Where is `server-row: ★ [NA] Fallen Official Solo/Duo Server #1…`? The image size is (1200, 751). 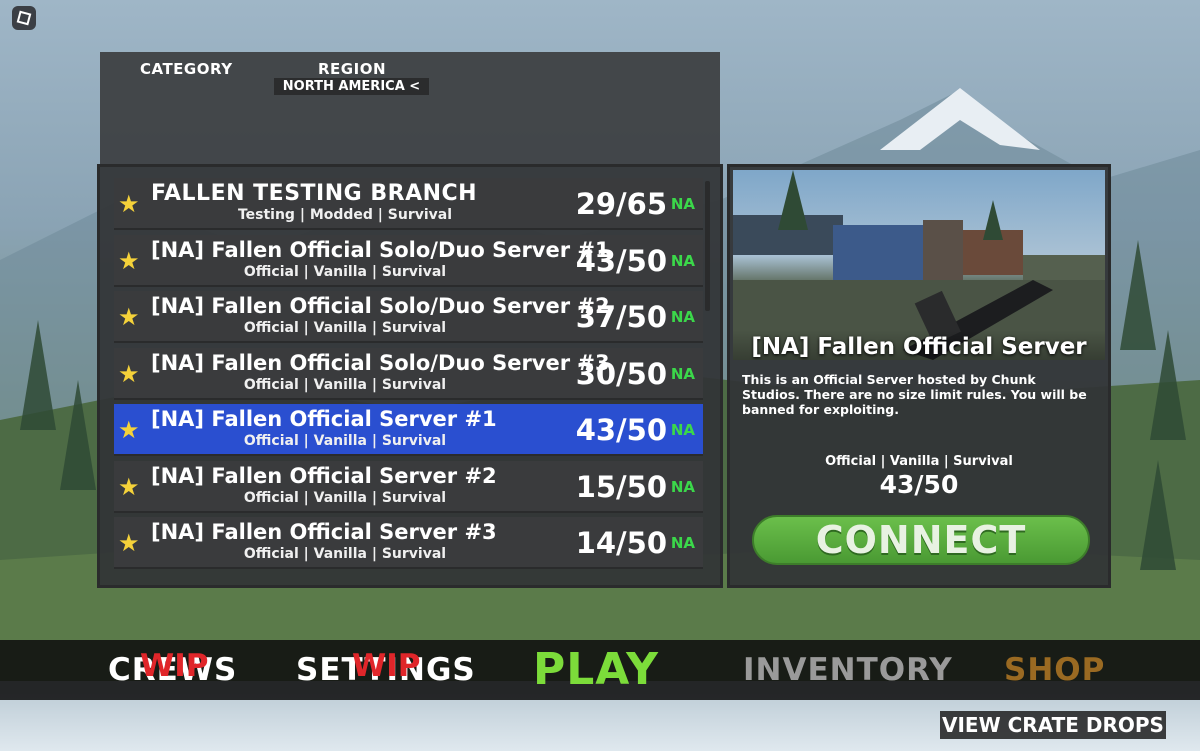 server-row: ★ [NA] Fallen Official Solo/Duo Server #1… is located at coordinates (408, 260).